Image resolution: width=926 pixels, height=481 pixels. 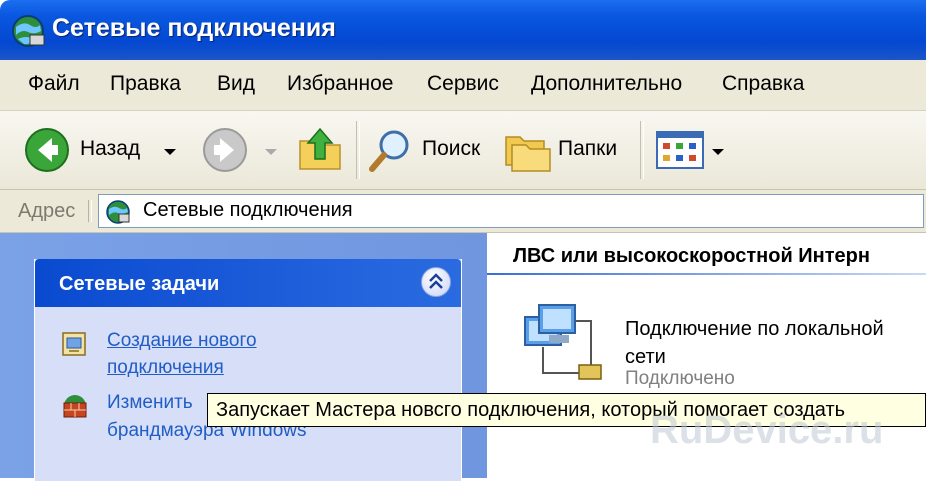 What do you see at coordinates (225, 150) in the screenshot?
I see `forward-arrow-icon` at bounding box center [225, 150].